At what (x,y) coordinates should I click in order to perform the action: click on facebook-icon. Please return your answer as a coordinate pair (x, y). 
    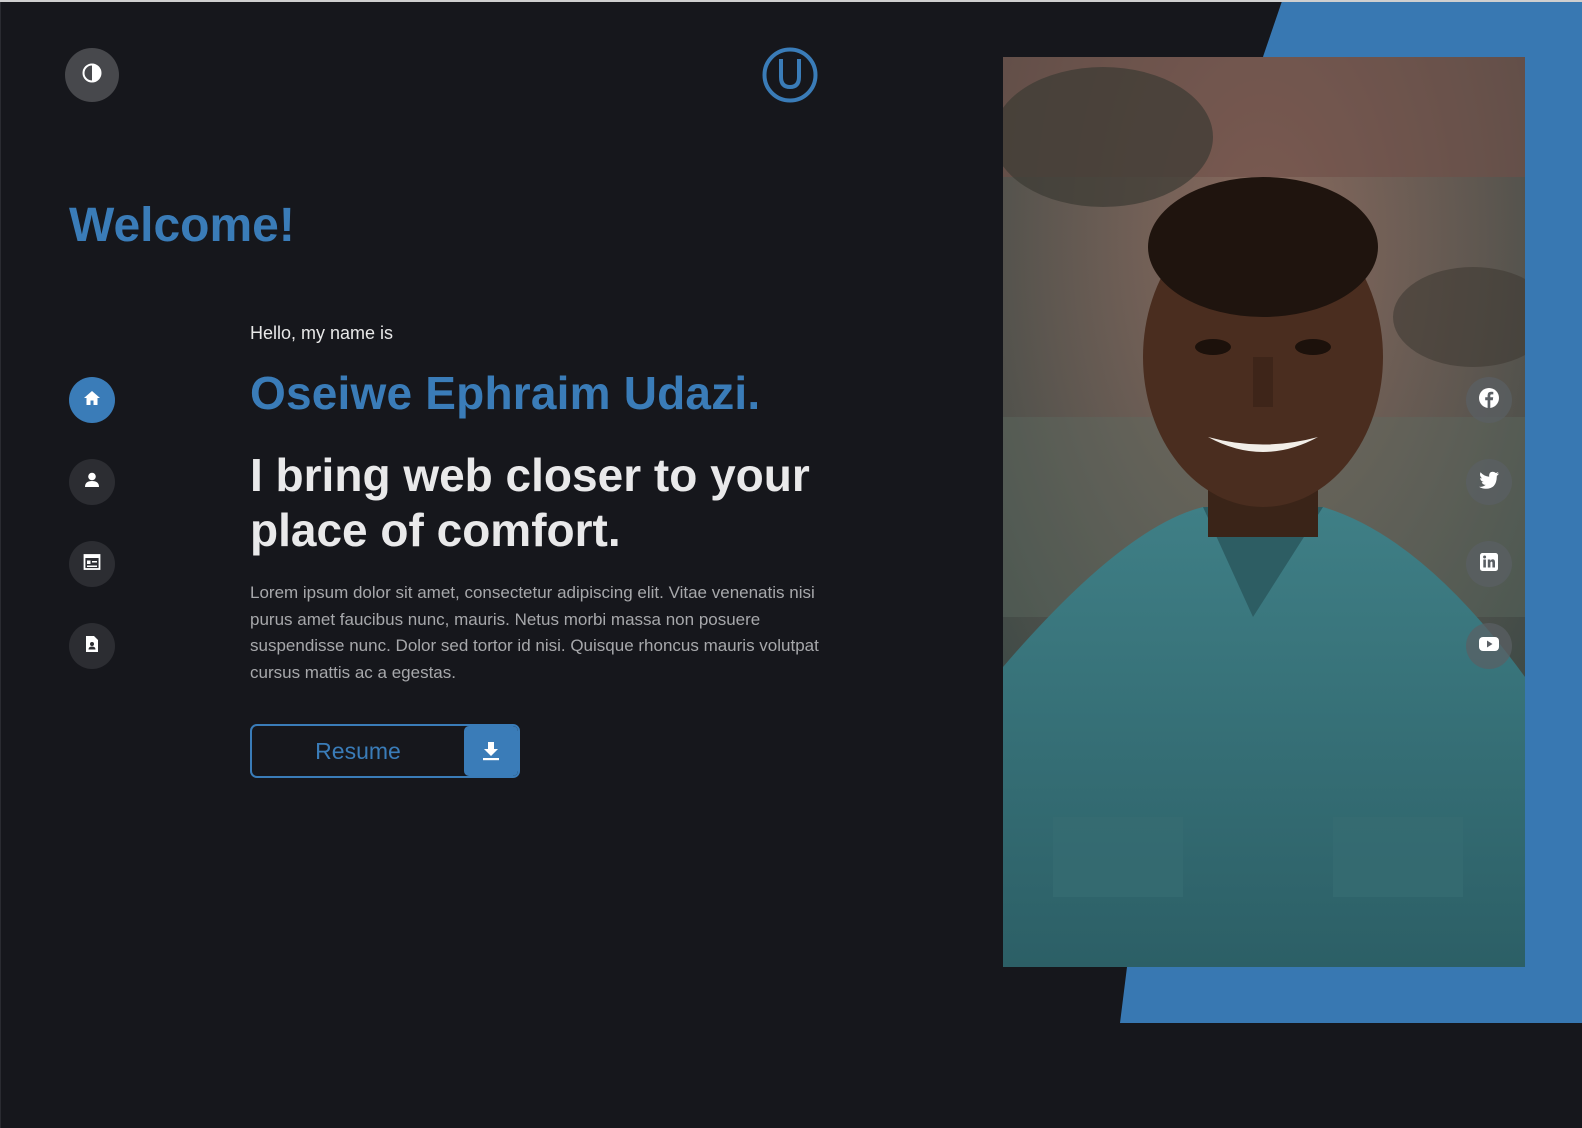
    Looking at the image, I should click on (1489, 400).